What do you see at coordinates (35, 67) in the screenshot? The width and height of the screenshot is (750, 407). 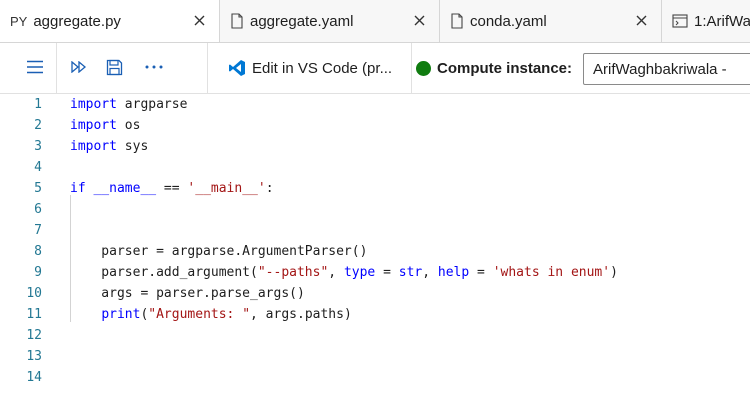 I see `menu-icon` at bounding box center [35, 67].